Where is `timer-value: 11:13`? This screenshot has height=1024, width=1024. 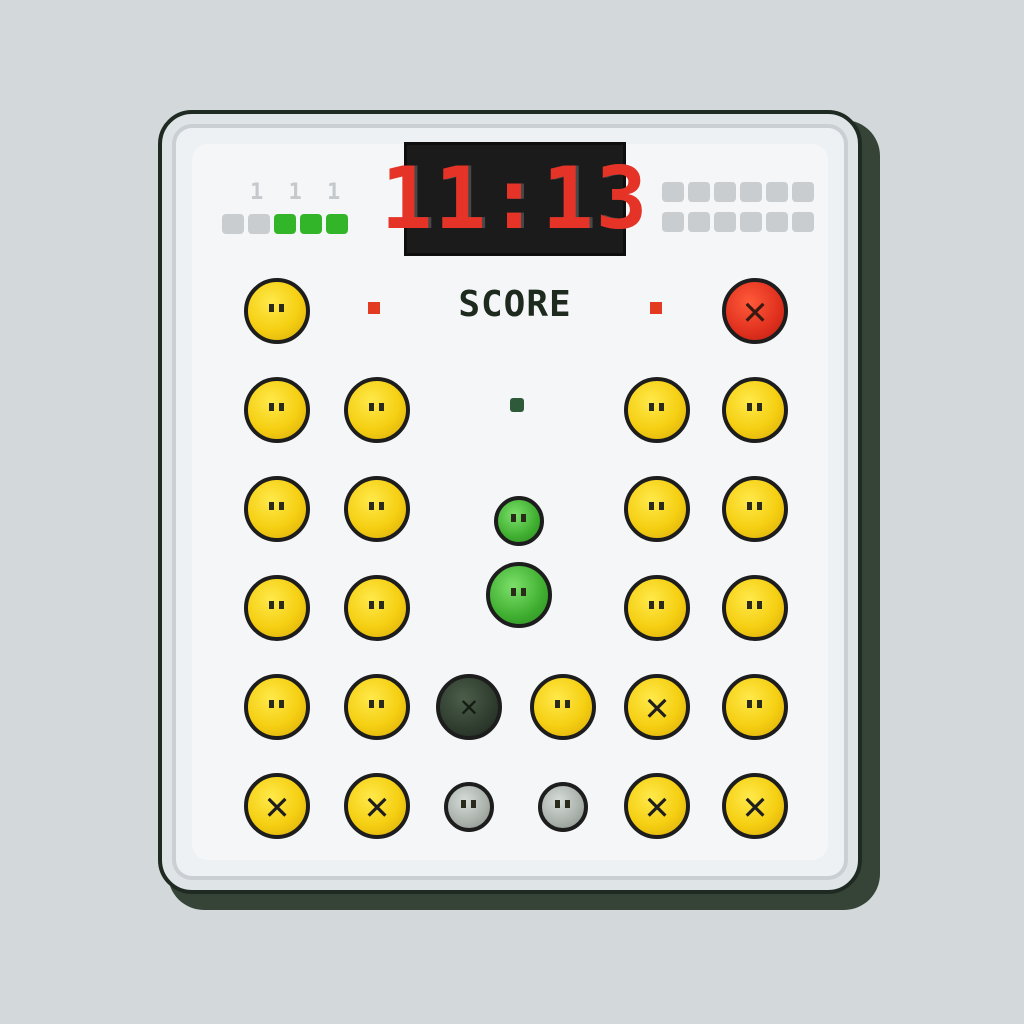
timer-value: 11:13 is located at coordinates (515, 199).